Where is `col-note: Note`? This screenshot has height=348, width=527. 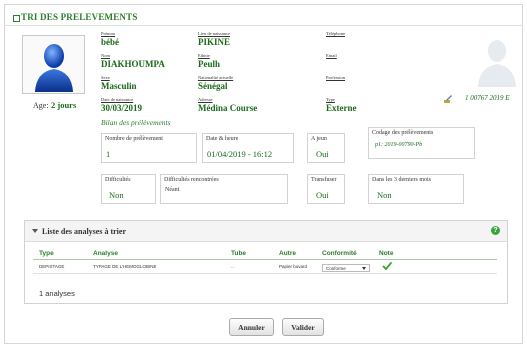
col-note: Note is located at coordinates (386, 253).